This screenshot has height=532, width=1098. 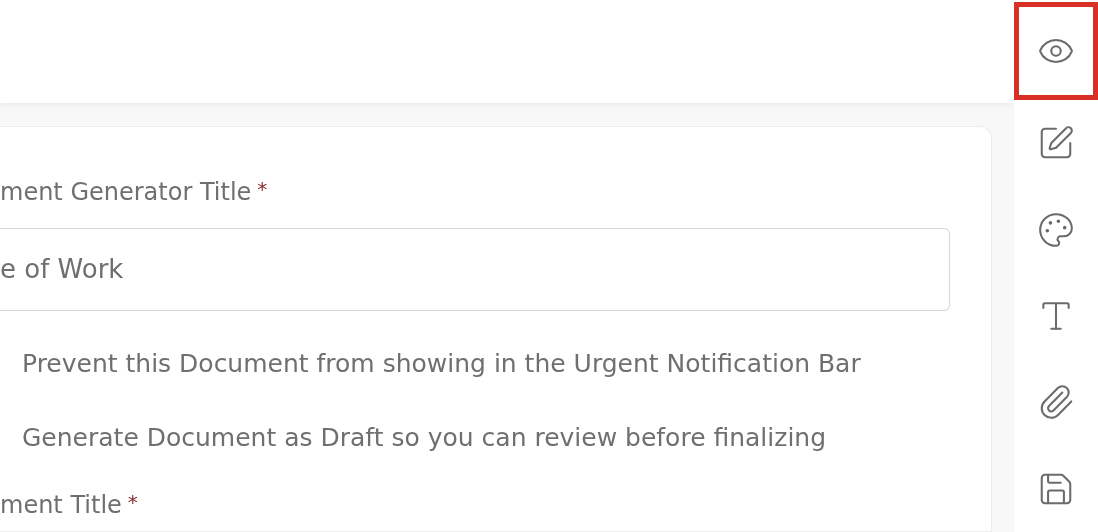 What do you see at coordinates (441, 364) in the screenshot?
I see `option-text: Prevent this Document from showing in the Urgent Notification Bar` at bounding box center [441, 364].